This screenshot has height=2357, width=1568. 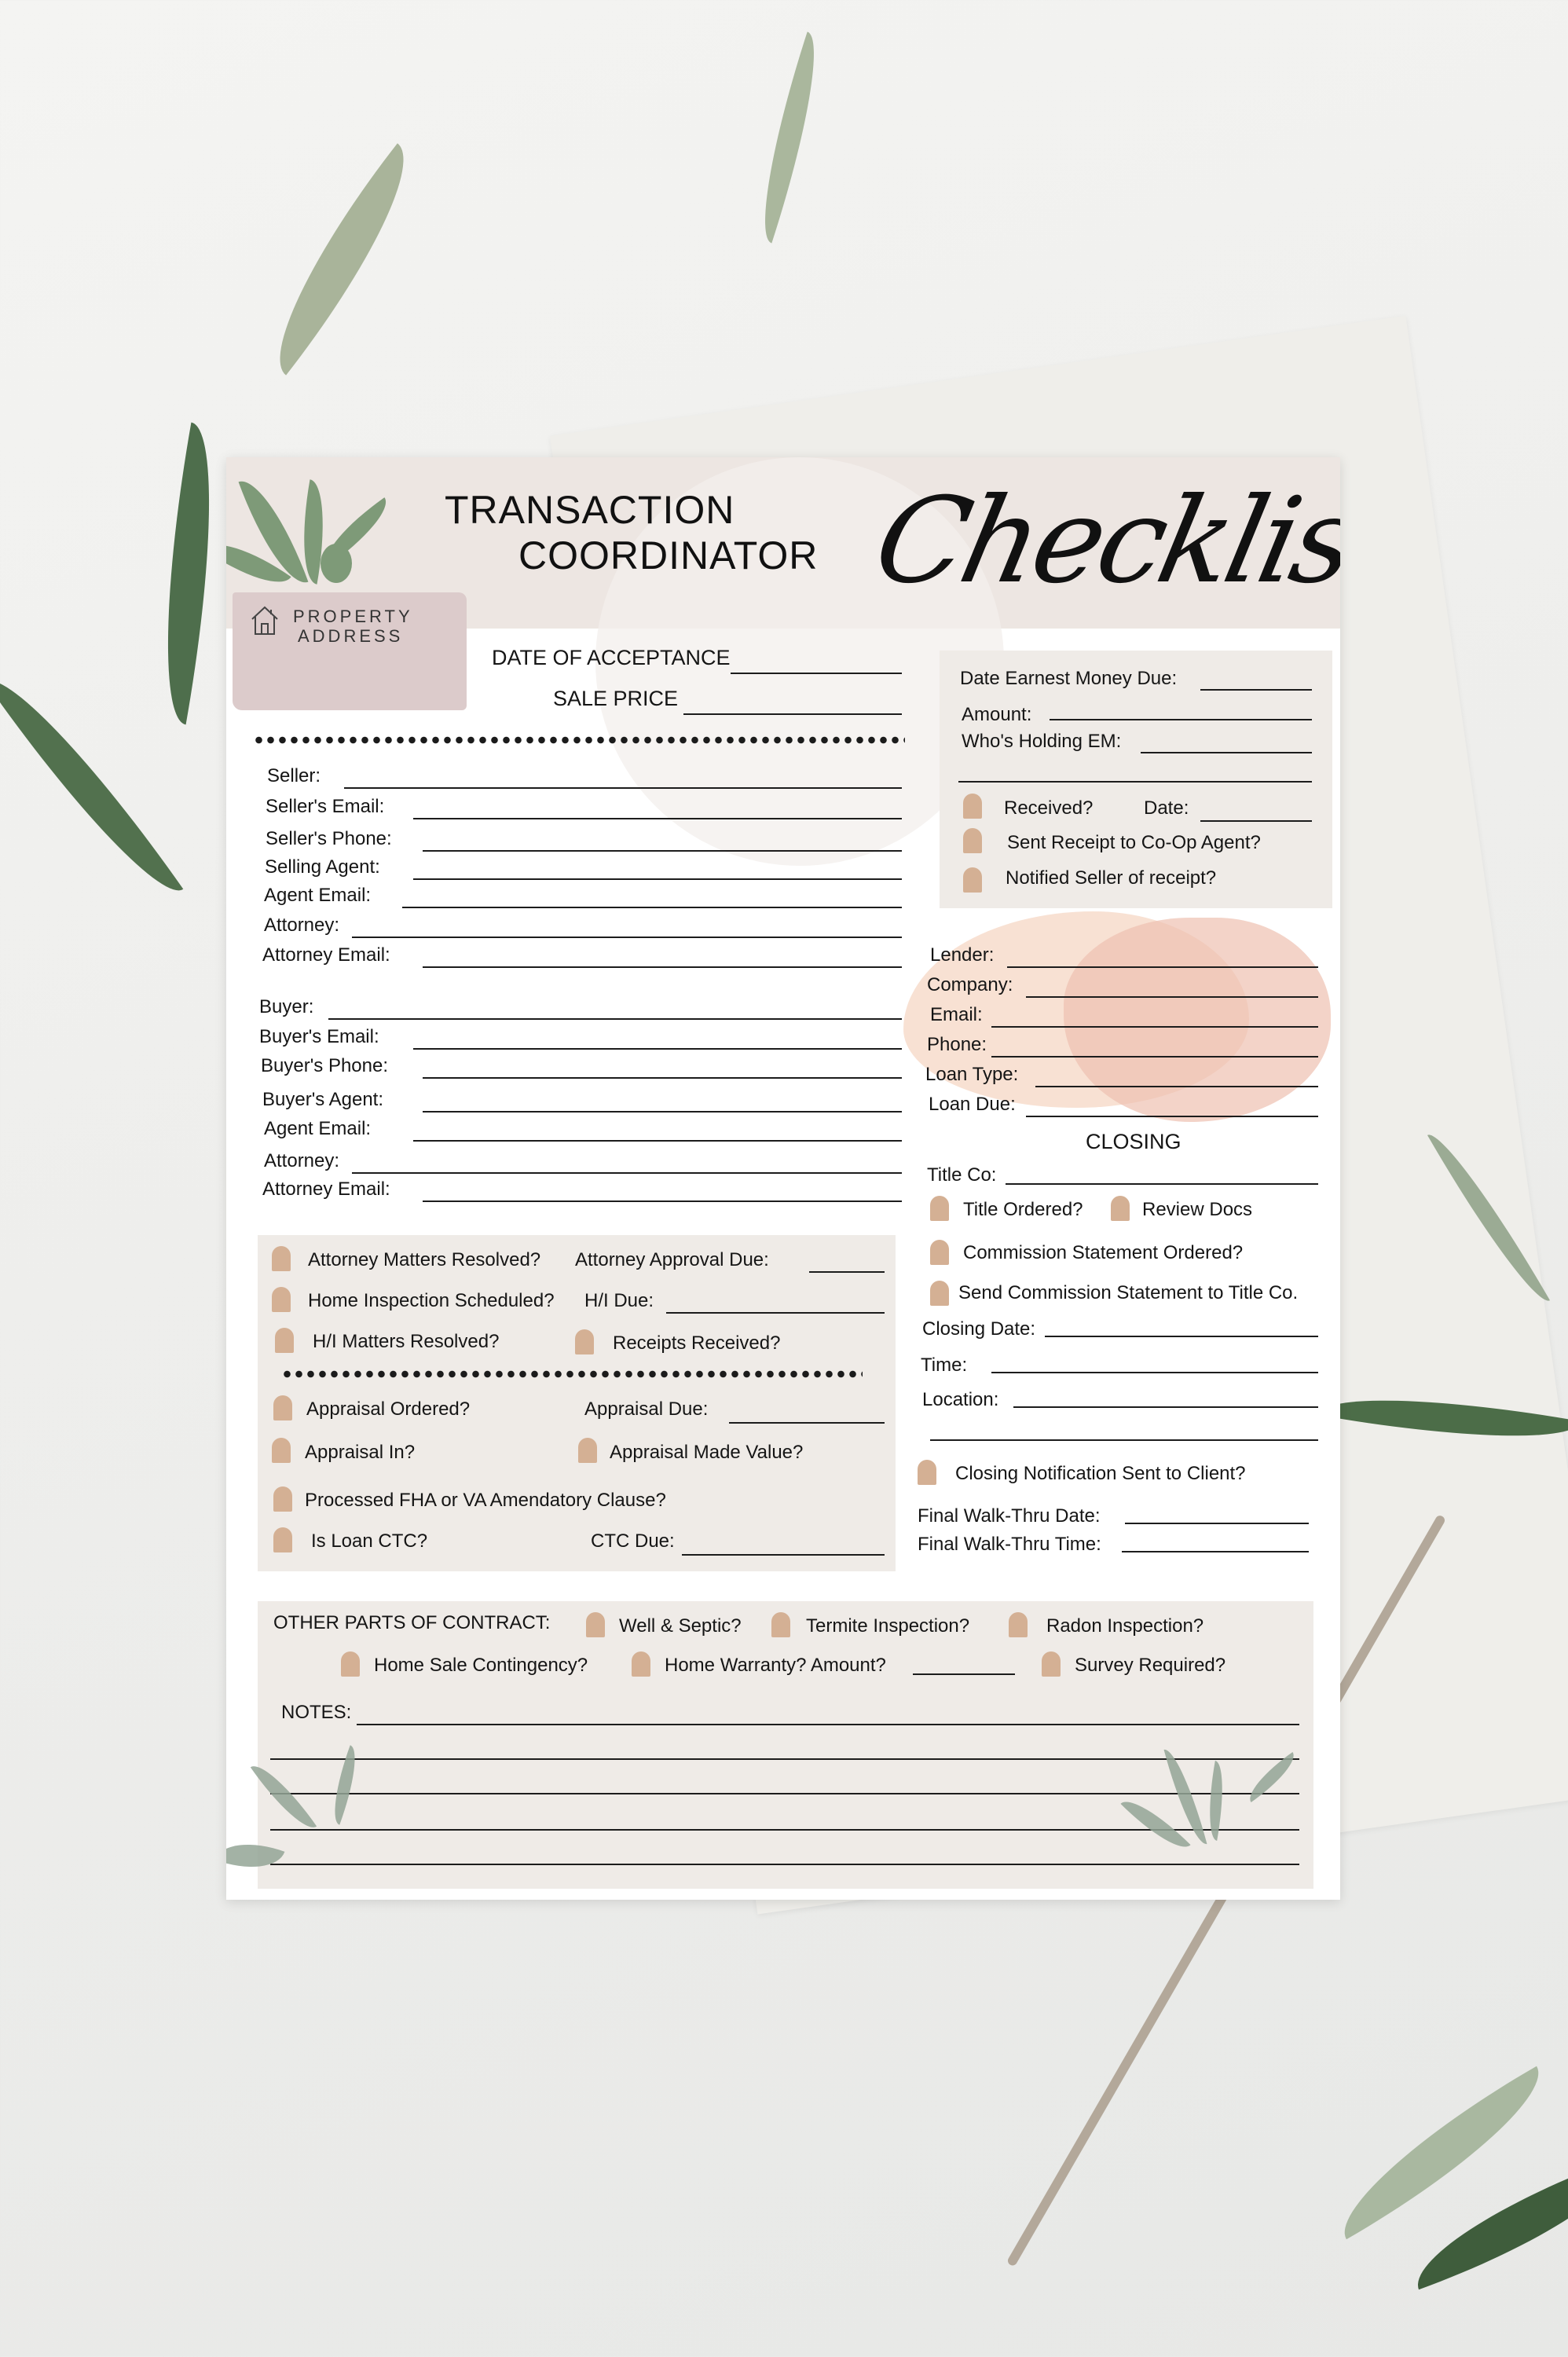 What do you see at coordinates (584, 1341) in the screenshot?
I see `receipts-checkbox` at bounding box center [584, 1341].